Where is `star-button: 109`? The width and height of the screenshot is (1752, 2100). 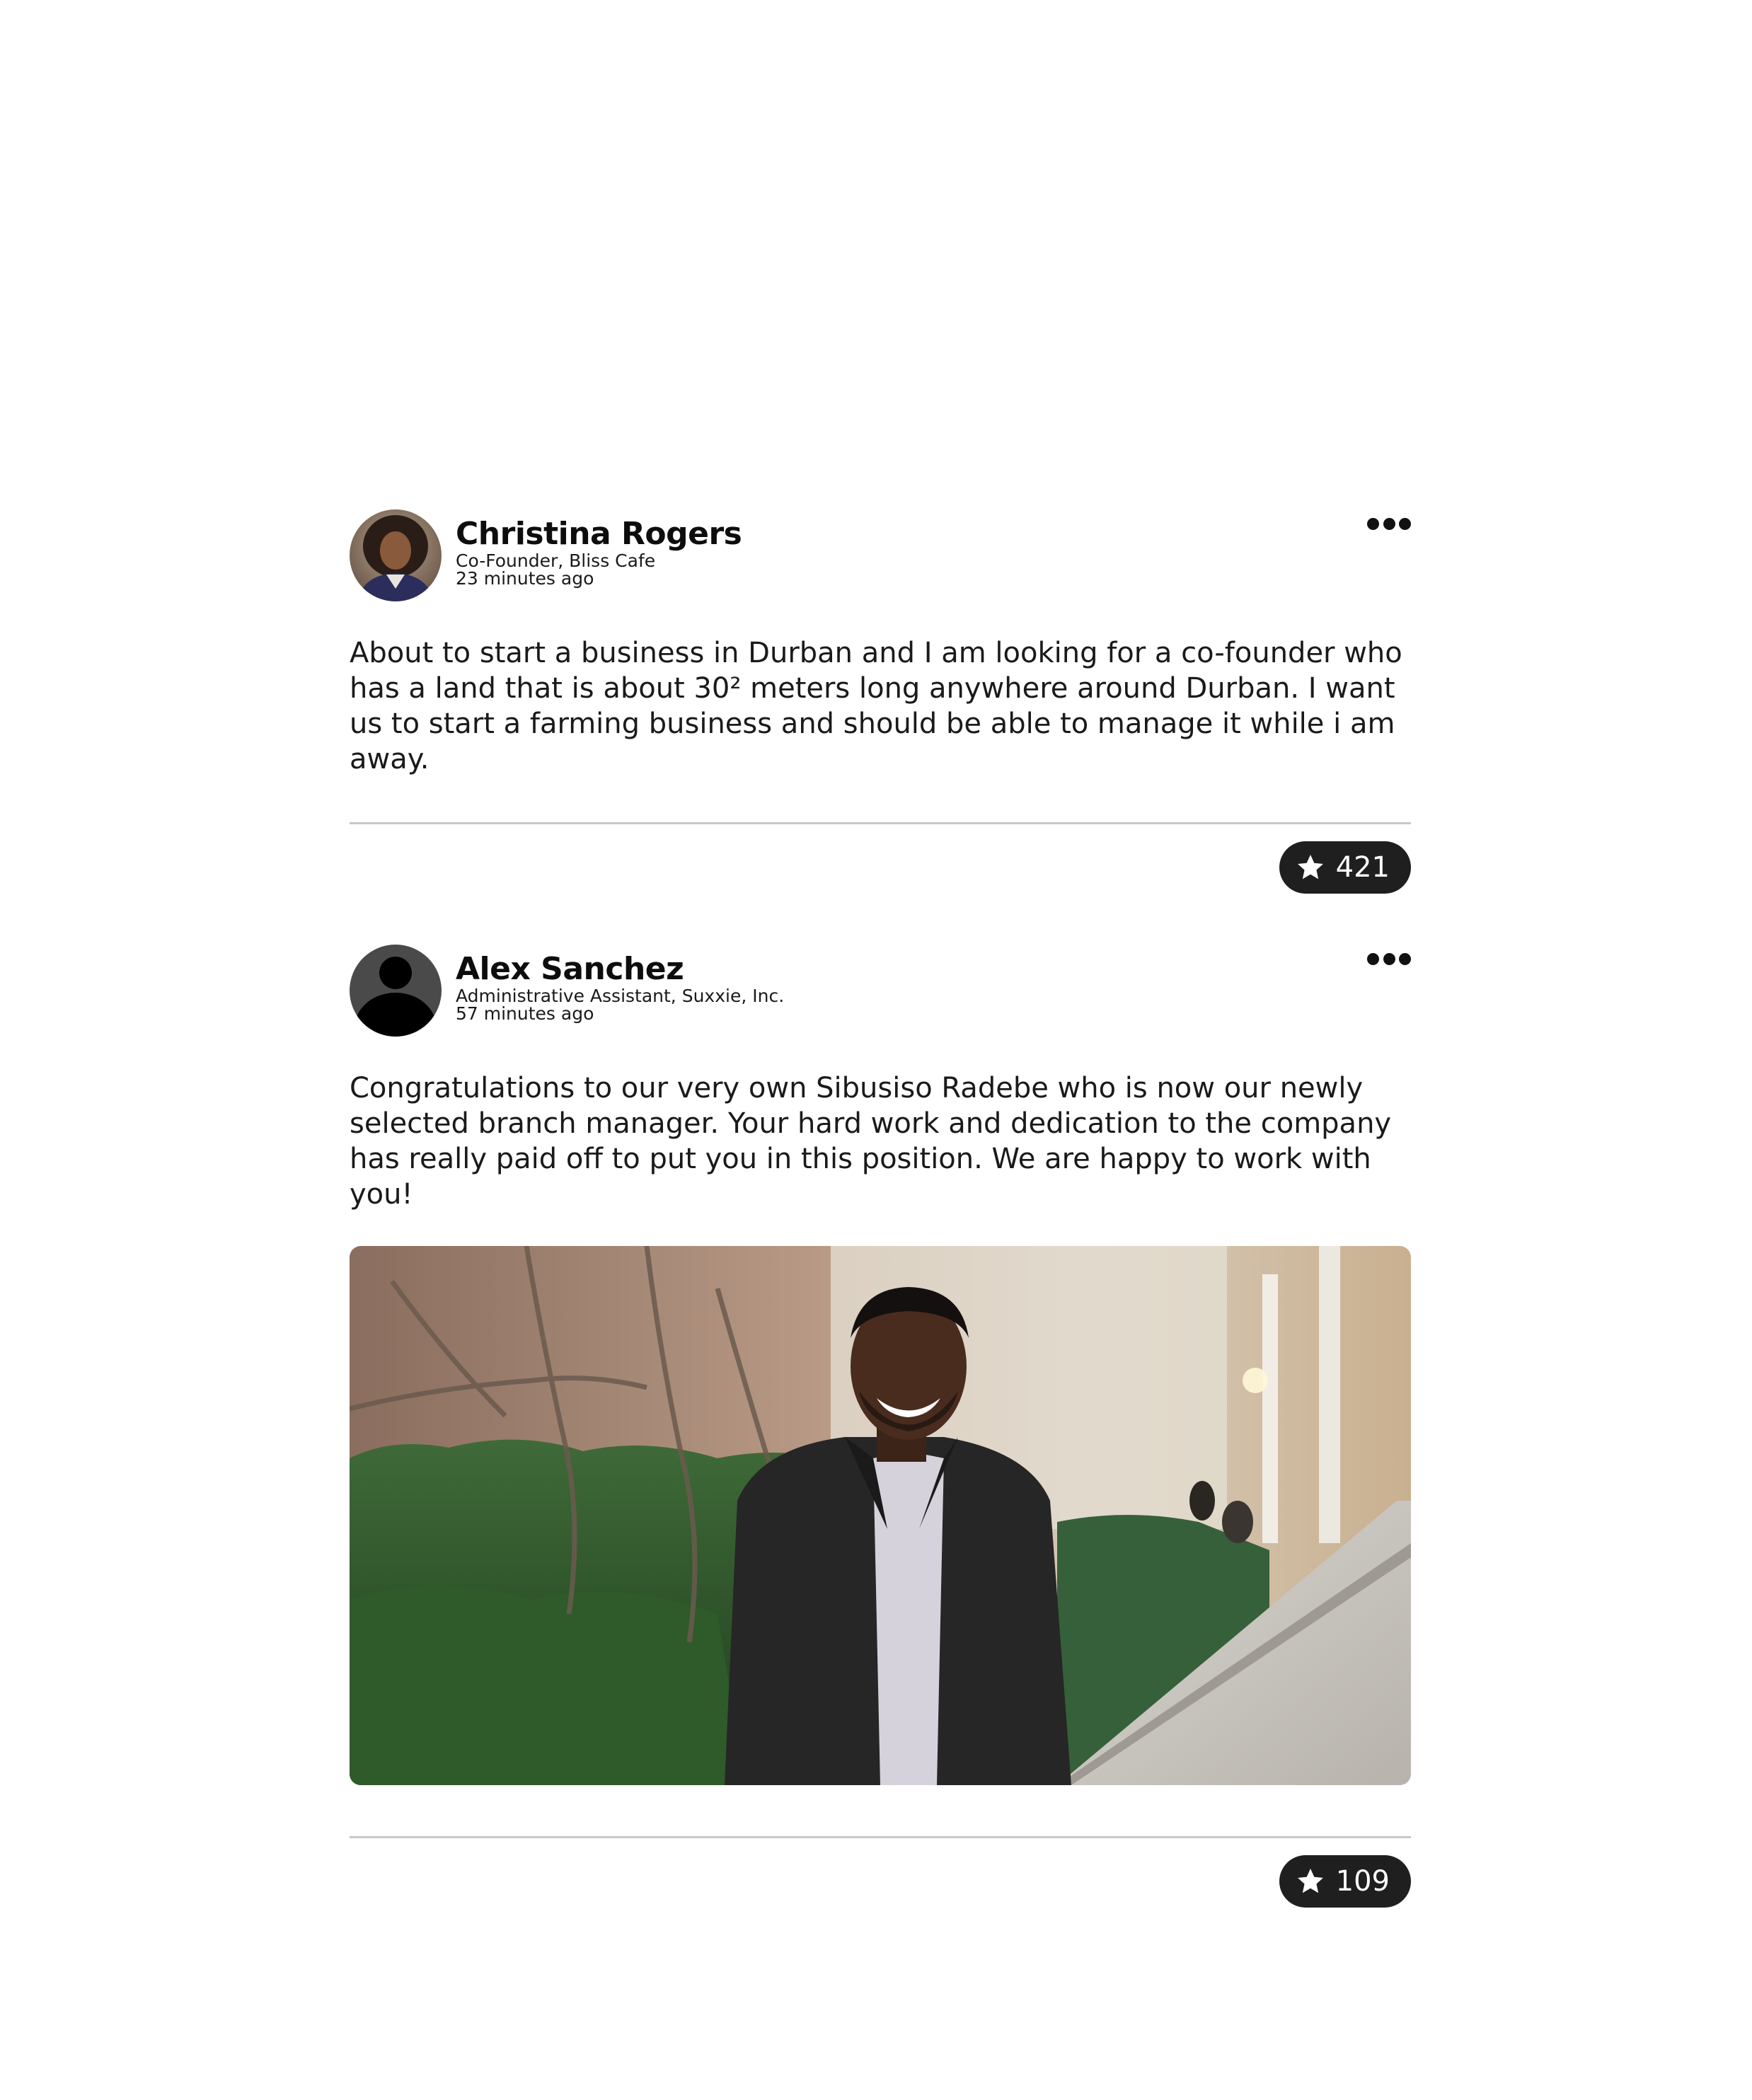 star-button: 109 is located at coordinates (1345, 1881).